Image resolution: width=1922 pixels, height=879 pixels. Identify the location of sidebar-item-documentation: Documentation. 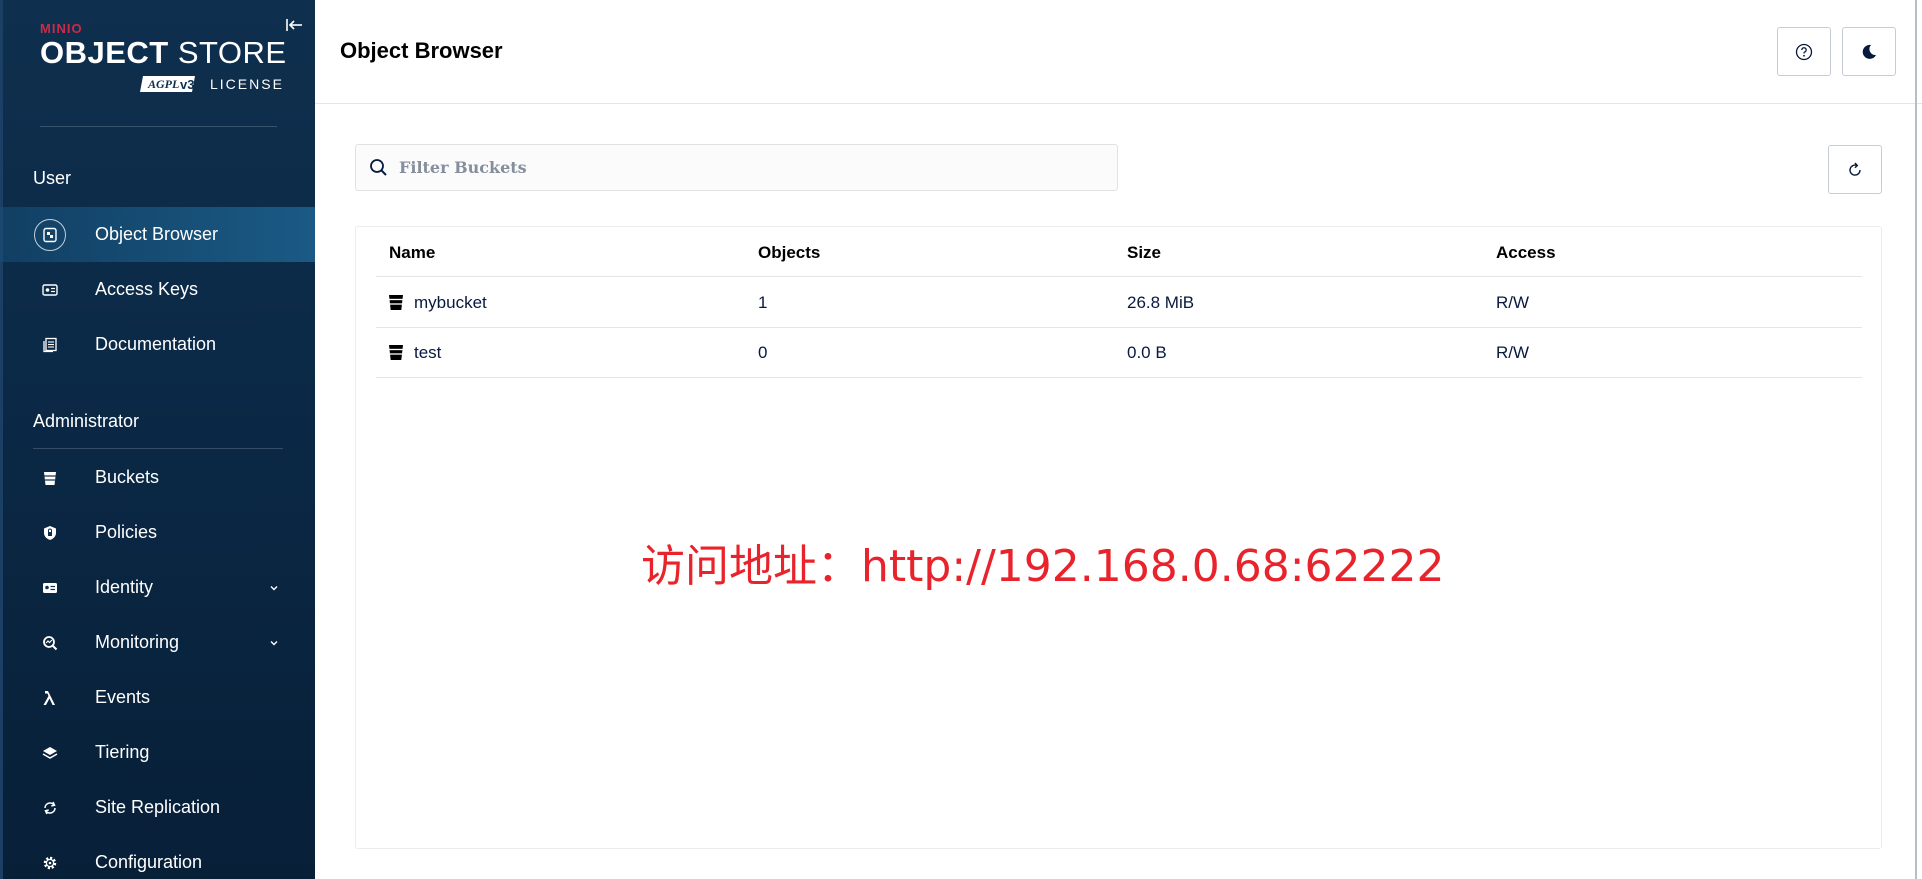
(157, 344).